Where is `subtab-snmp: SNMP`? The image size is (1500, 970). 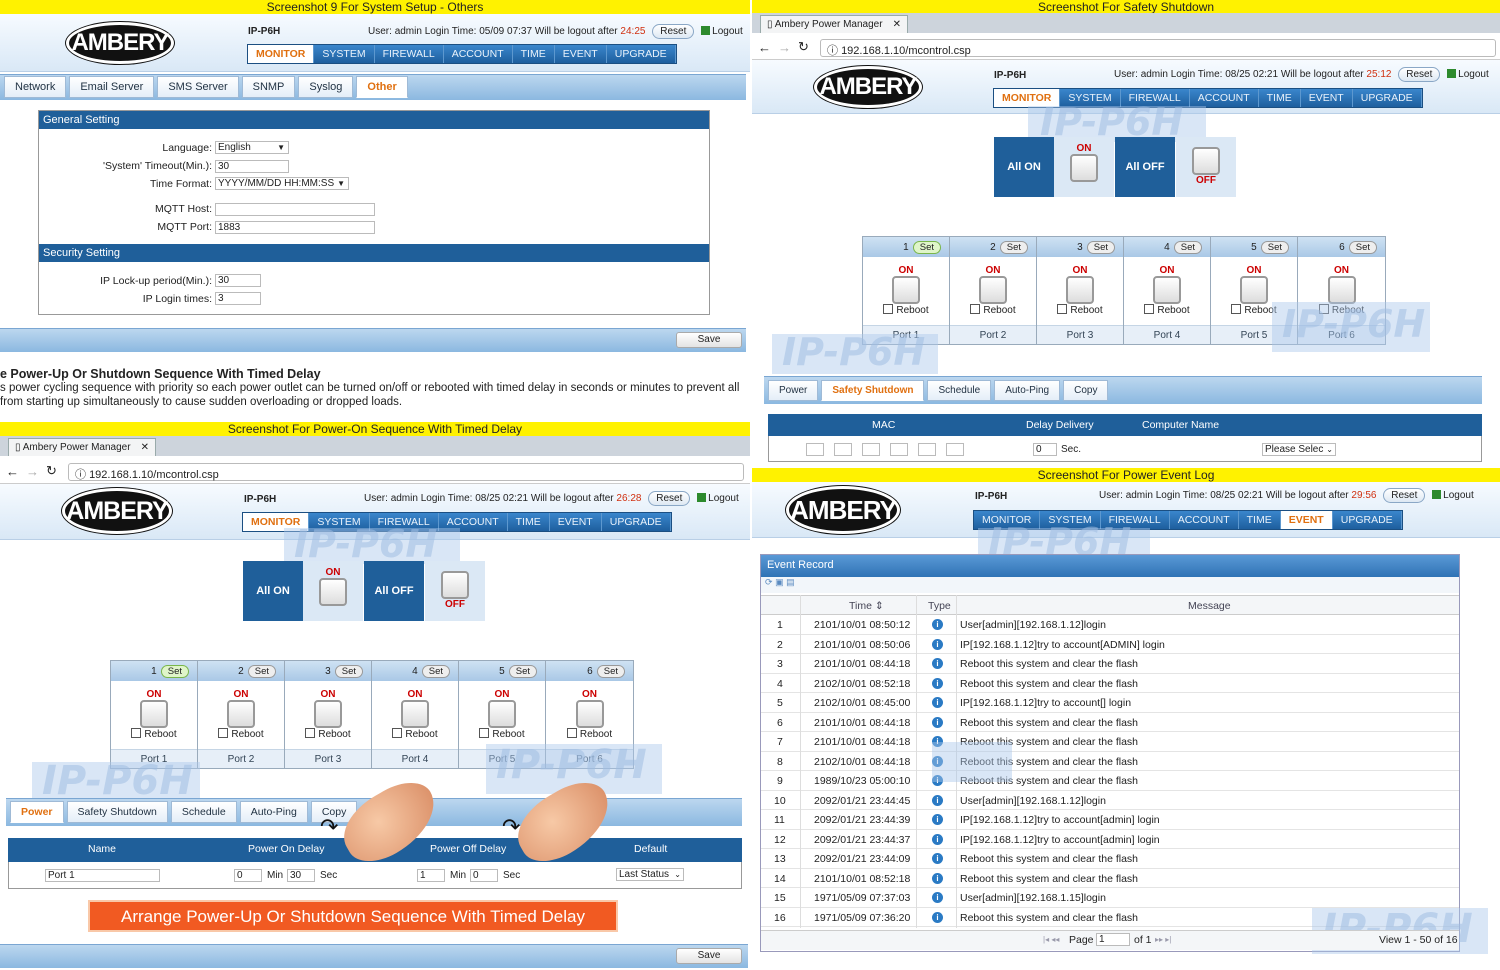 subtab-snmp: SNMP is located at coordinates (268, 87).